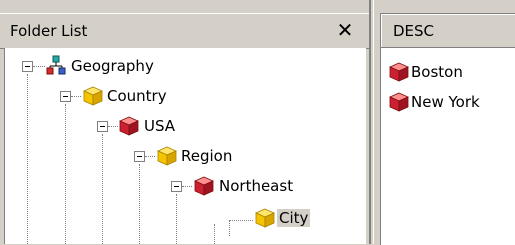  What do you see at coordinates (448, 31) in the screenshot?
I see `column-header-desc: DESC` at bounding box center [448, 31].